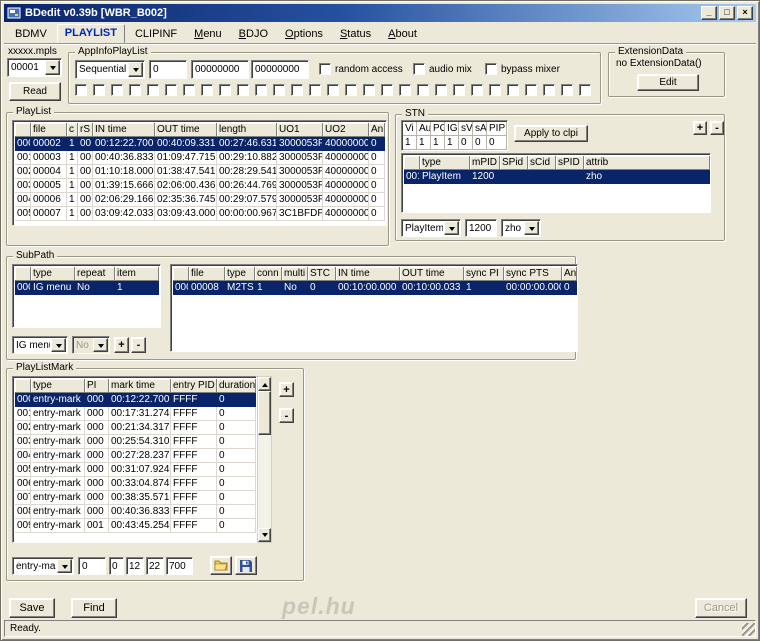 The width and height of the screenshot is (760, 641). I want to click on subpath-table: typerepeatitem000IG menuNo1, so click(86, 296).